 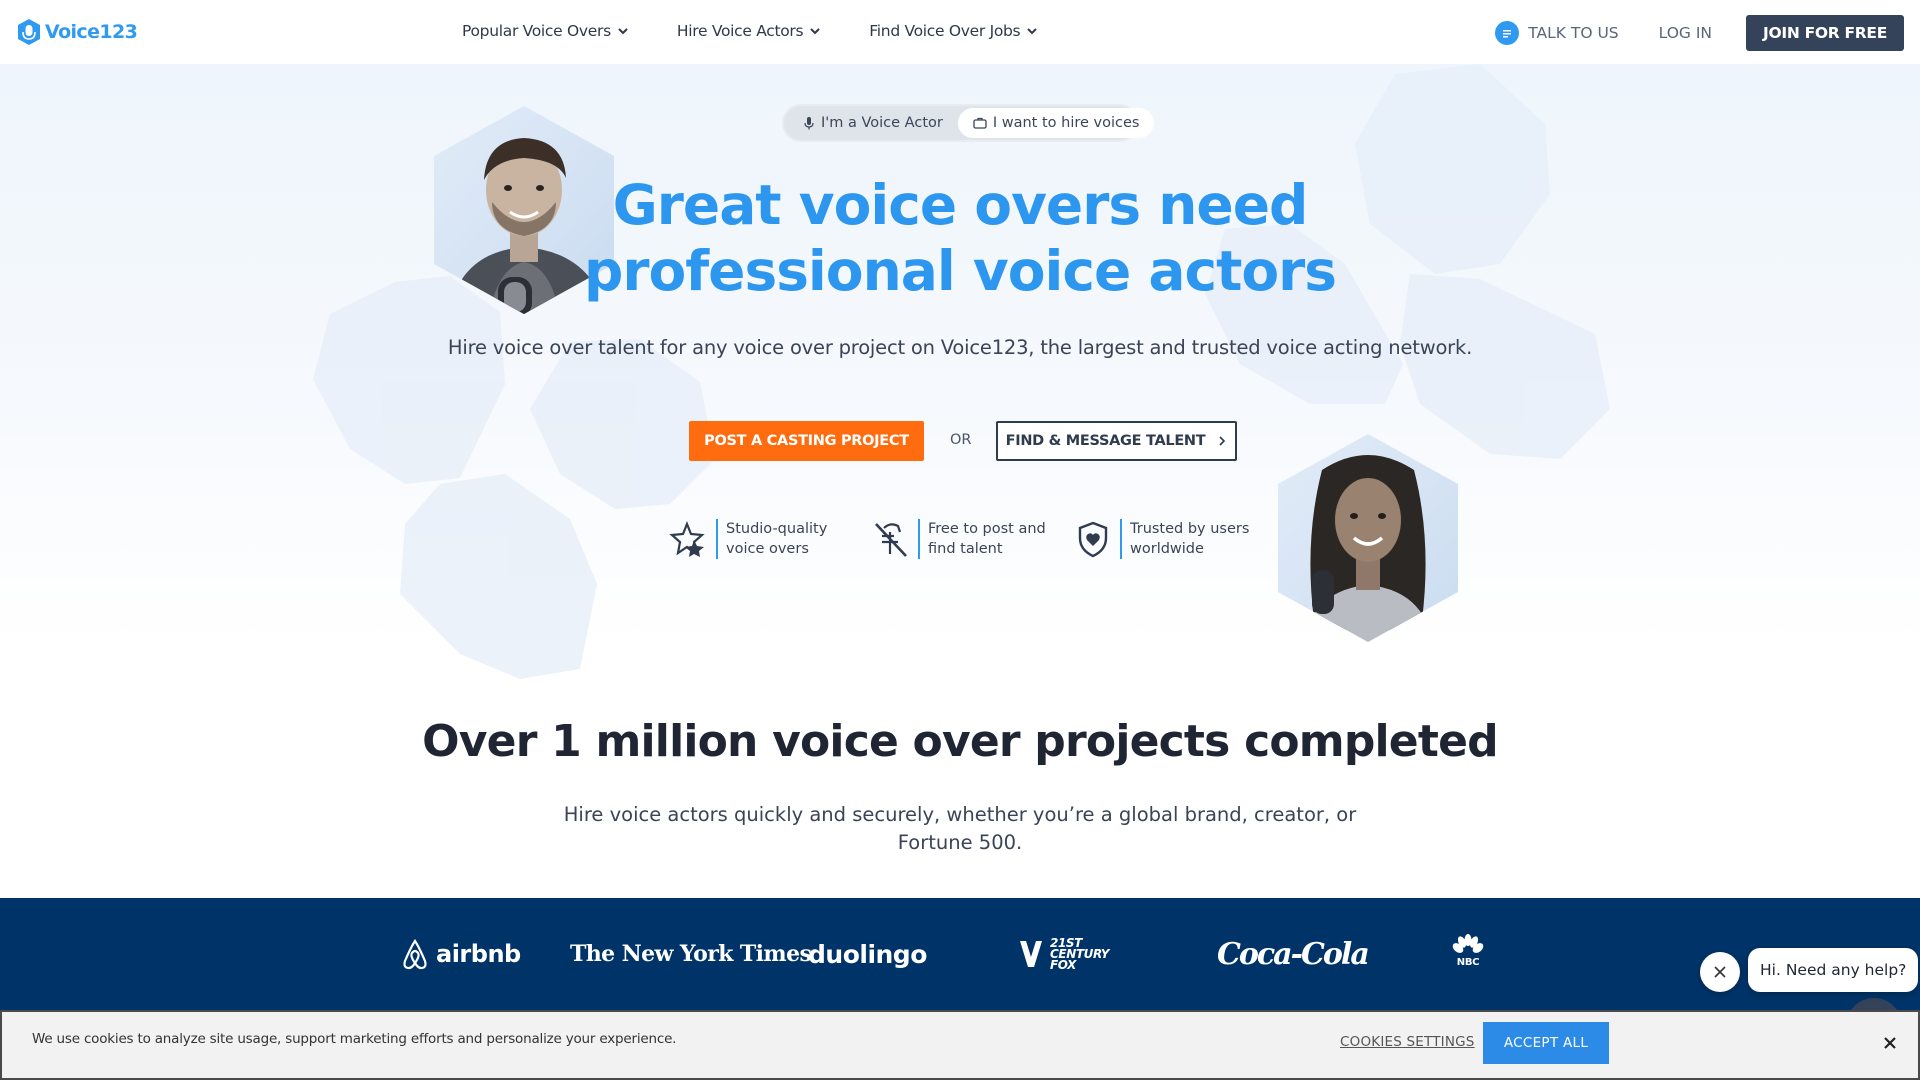 What do you see at coordinates (1407, 1042) in the screenshot?
I see `cookies-settings-link: COOKIES SETTINGS` at bounding box center [1407, 1042].